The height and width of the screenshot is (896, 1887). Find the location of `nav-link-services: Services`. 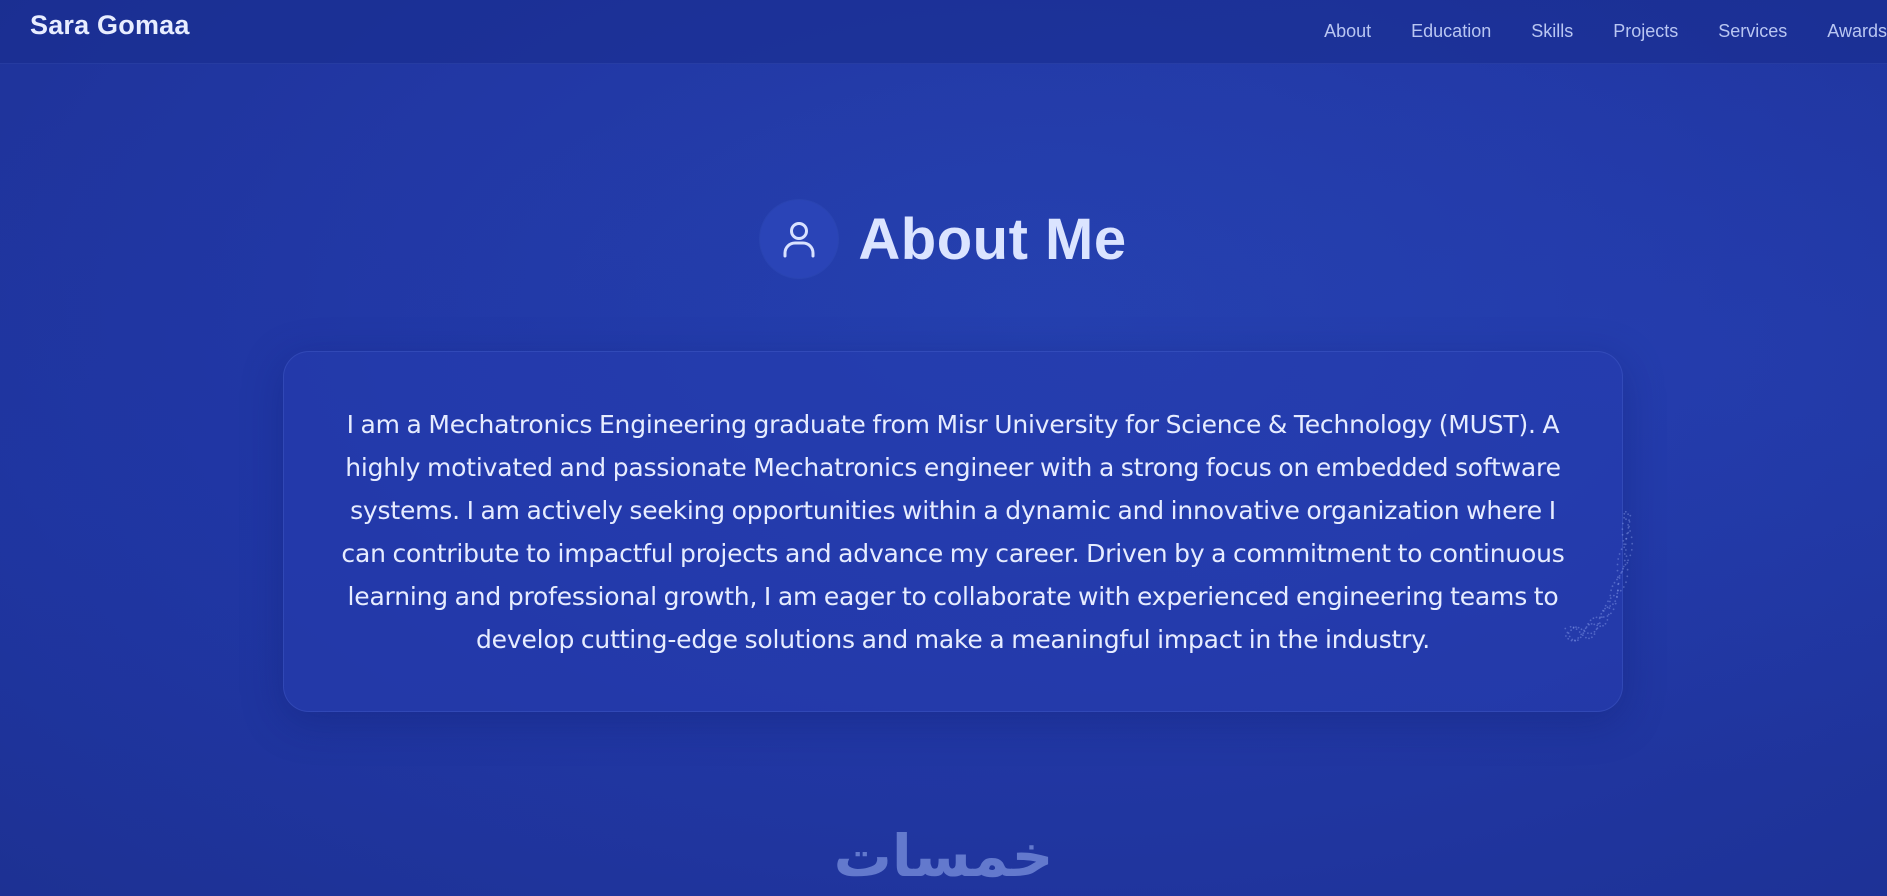

nav-link-services: Services is located at coordinates (1752, 31).